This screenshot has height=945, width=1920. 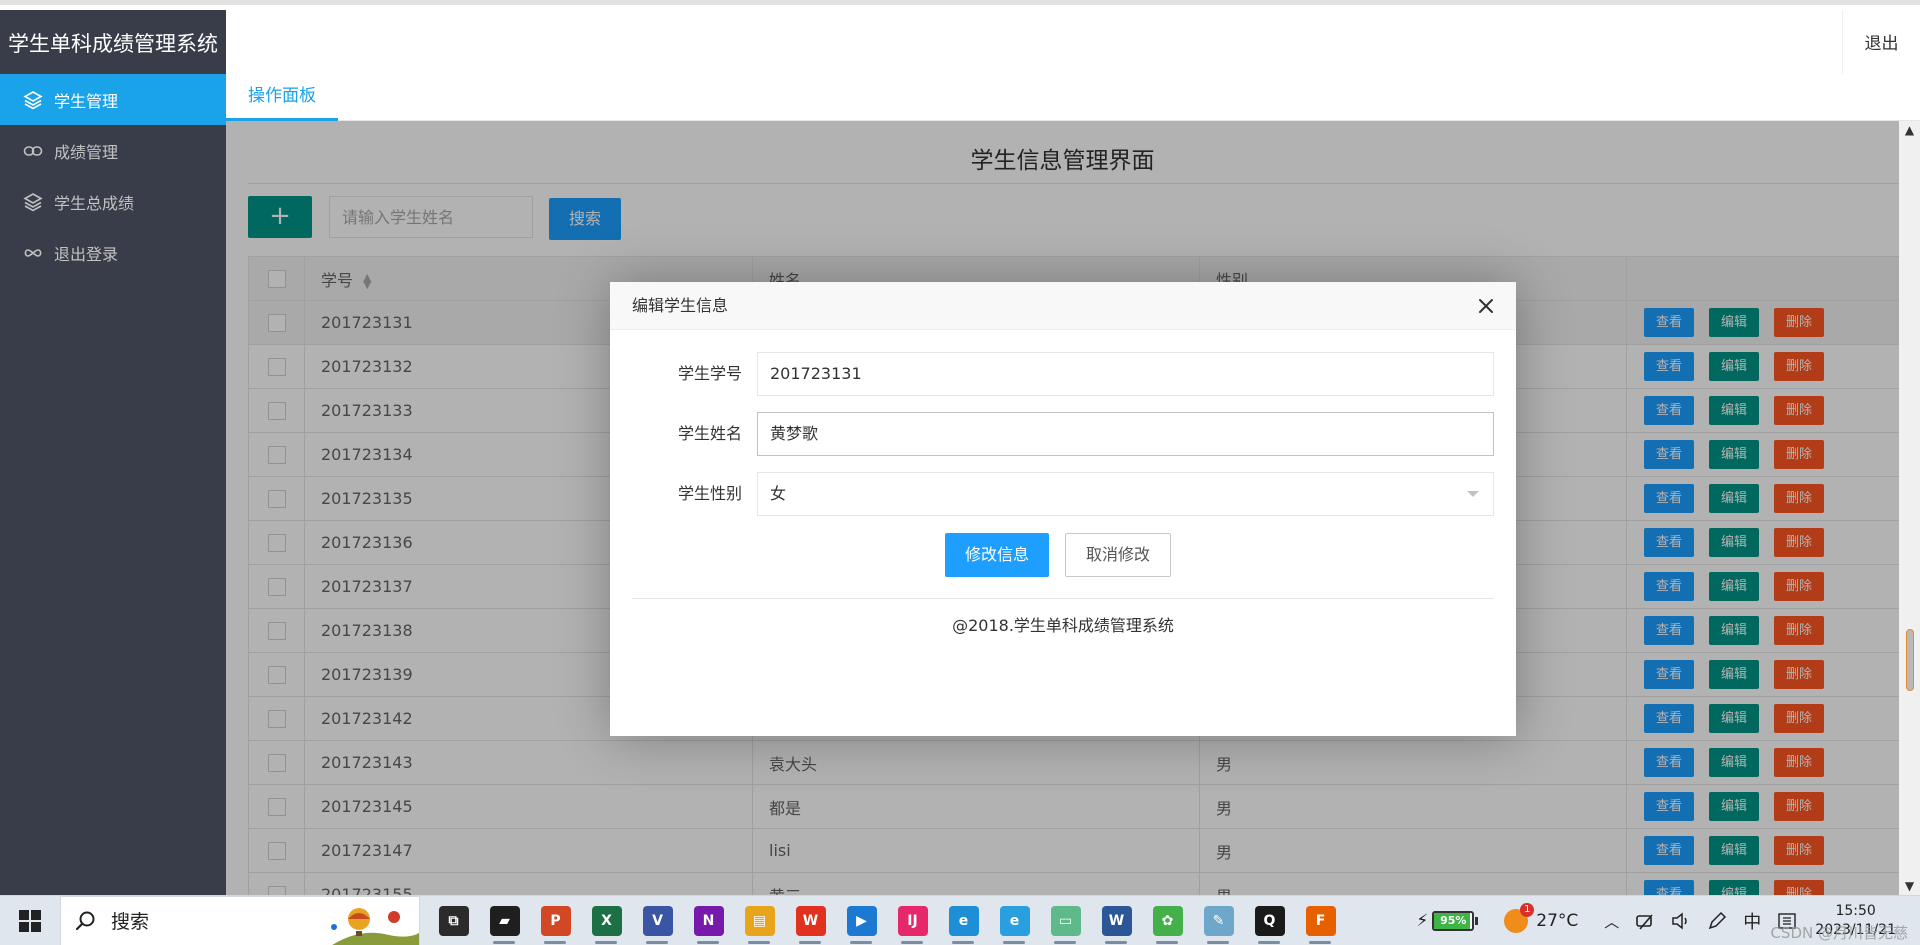 I want to click on battery-percent: 95%, so click(x=1453, y=920).